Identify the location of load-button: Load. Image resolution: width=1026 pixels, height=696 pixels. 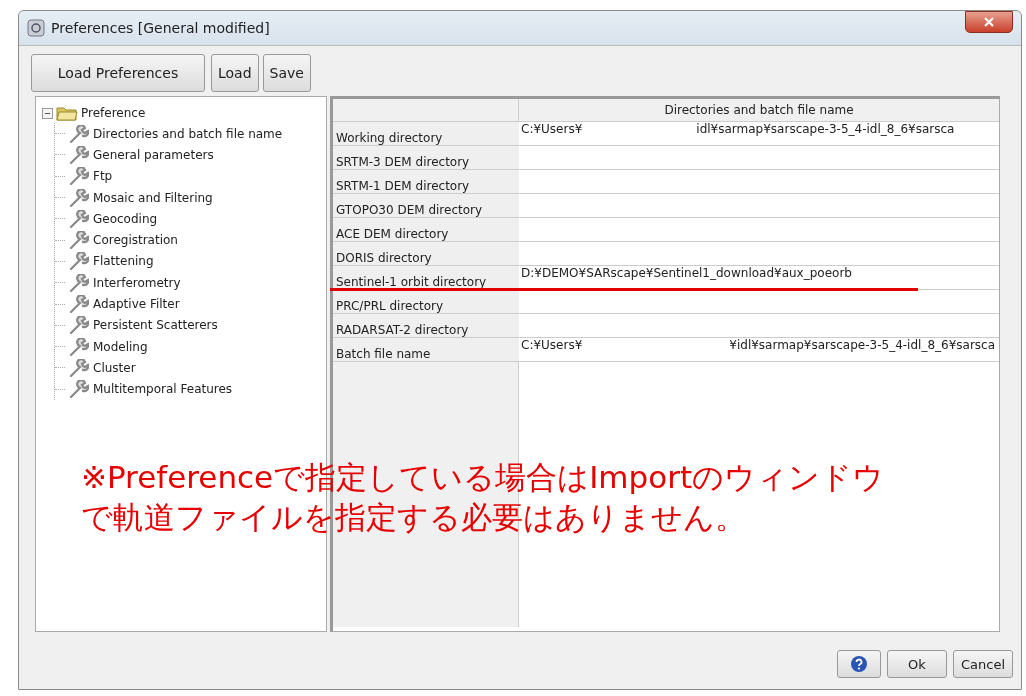
(235, 73).